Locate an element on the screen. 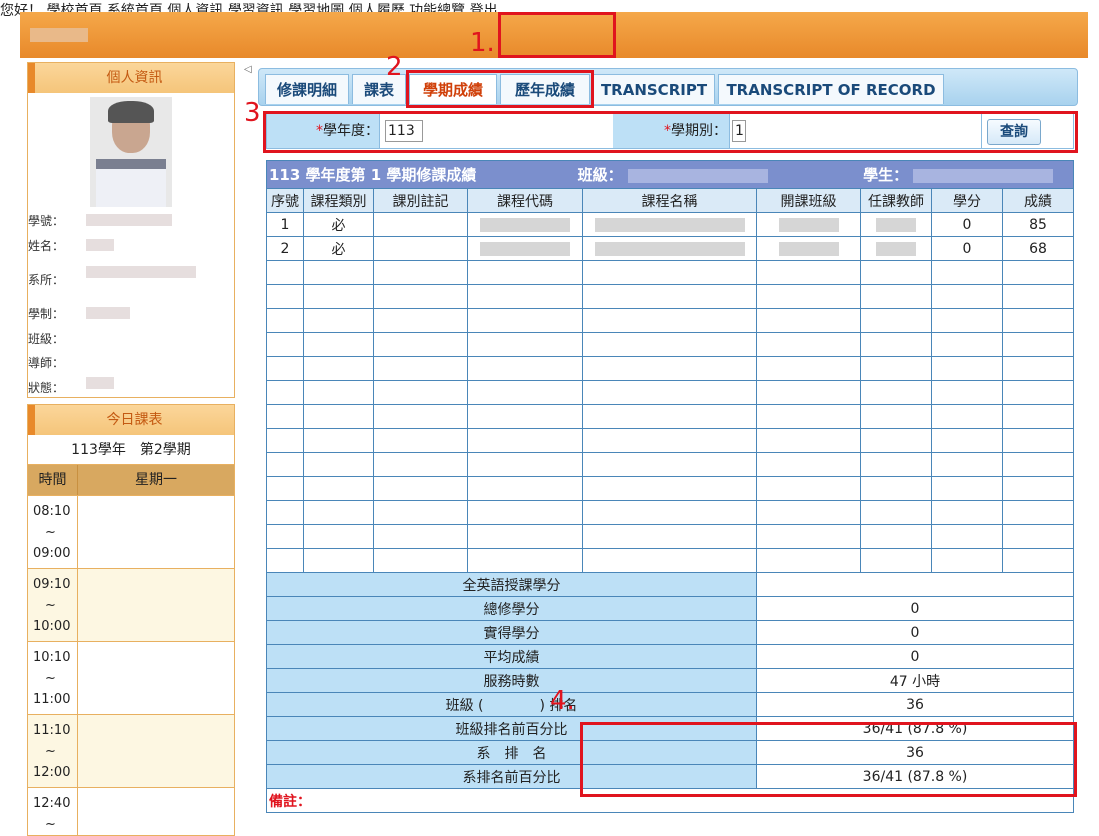  program-redacted is located at coordinates (108, 313).